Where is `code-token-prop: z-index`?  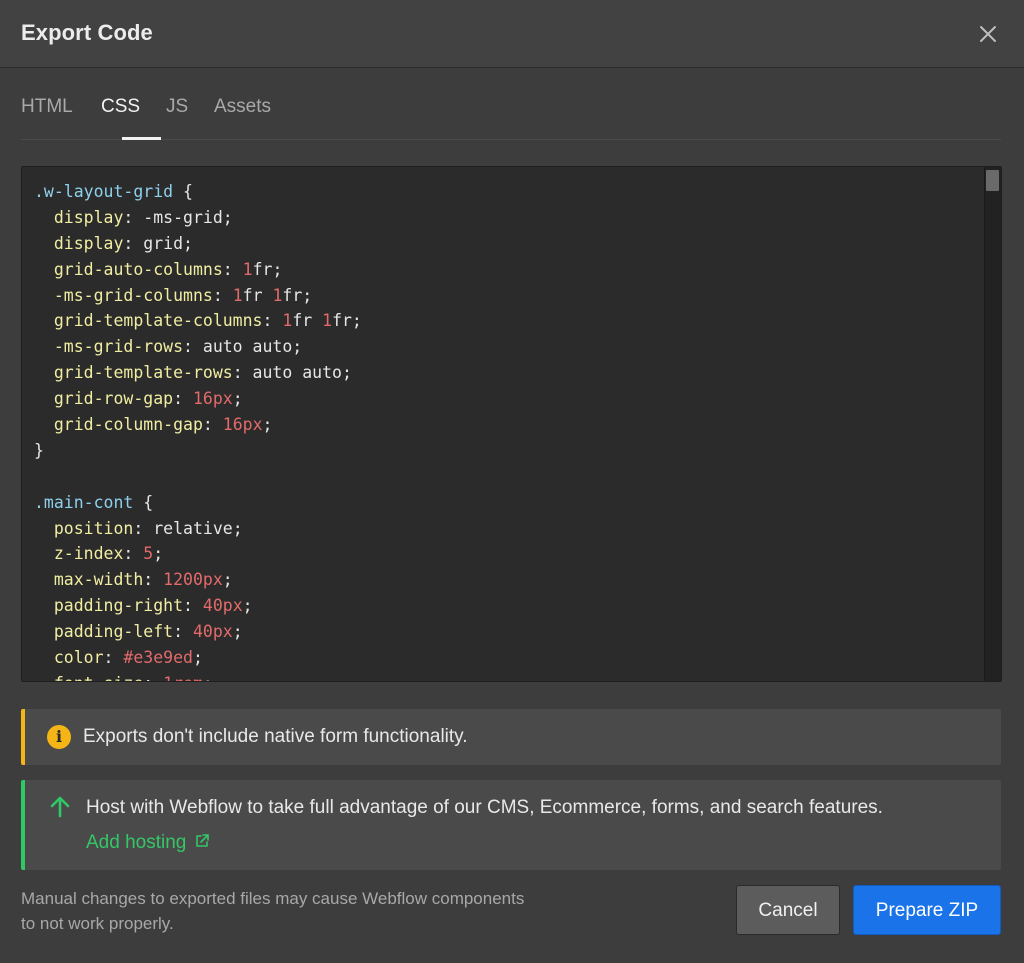 code-token-prop: z-index is located at coordinates (88, 554).